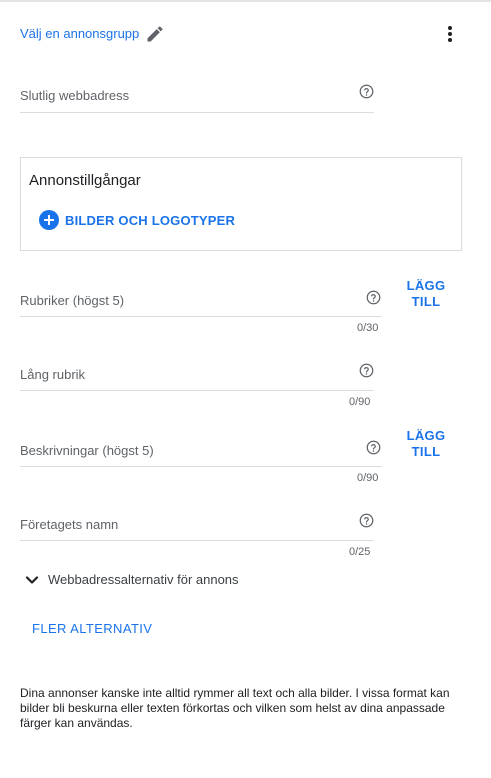 The image size is (491, 778). What do you see at coordinates (85, 180) in the screenshot?
I see `ad-assets-title: Annonstillgångar` at bounding box center [85, 180].